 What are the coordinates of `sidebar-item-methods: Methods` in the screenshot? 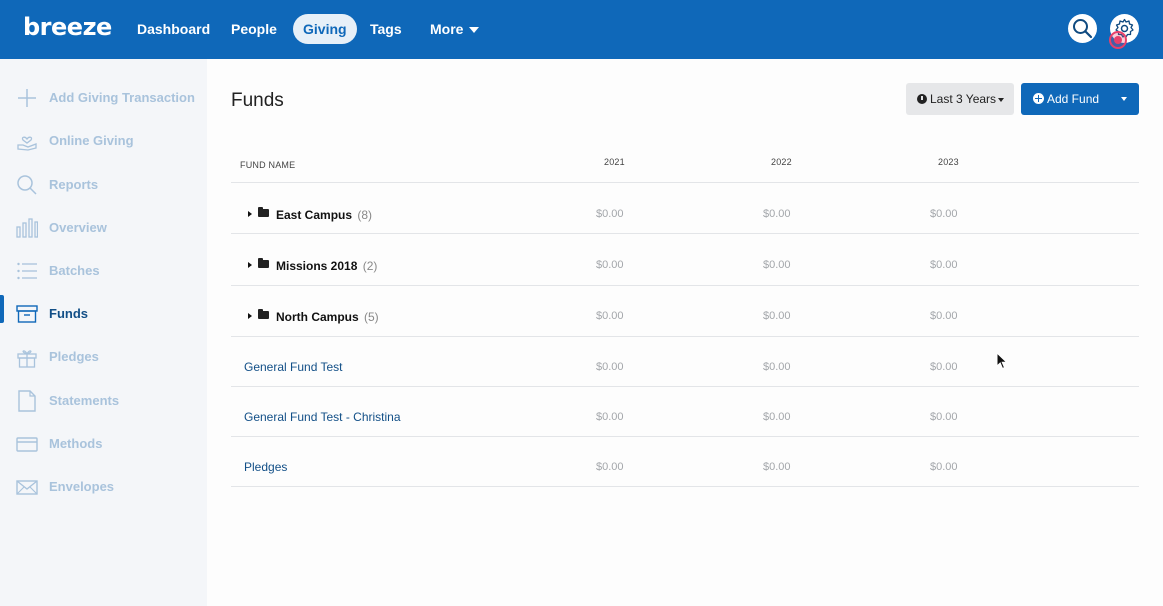 It's located at (103, 444).